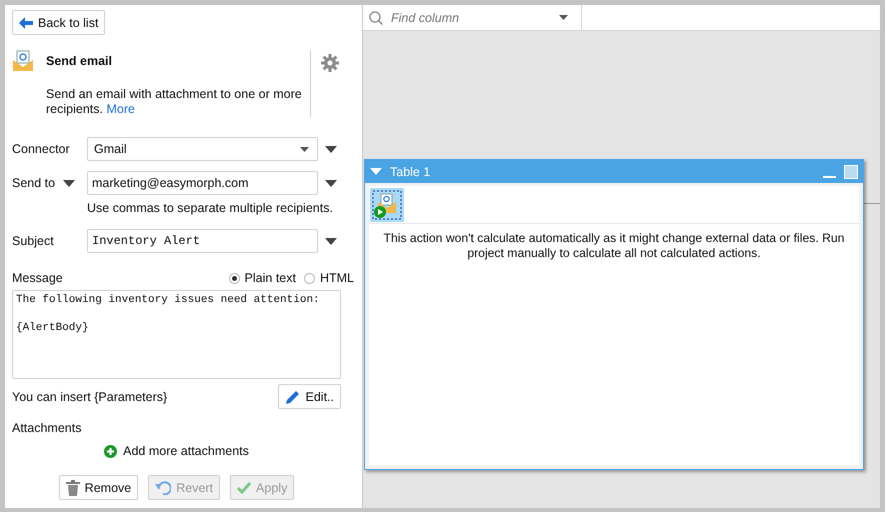 The image size is (885, 512). Describe the element at coordinates (337, 278) in the screenshot. I see `radio-label: HTML` at that location.